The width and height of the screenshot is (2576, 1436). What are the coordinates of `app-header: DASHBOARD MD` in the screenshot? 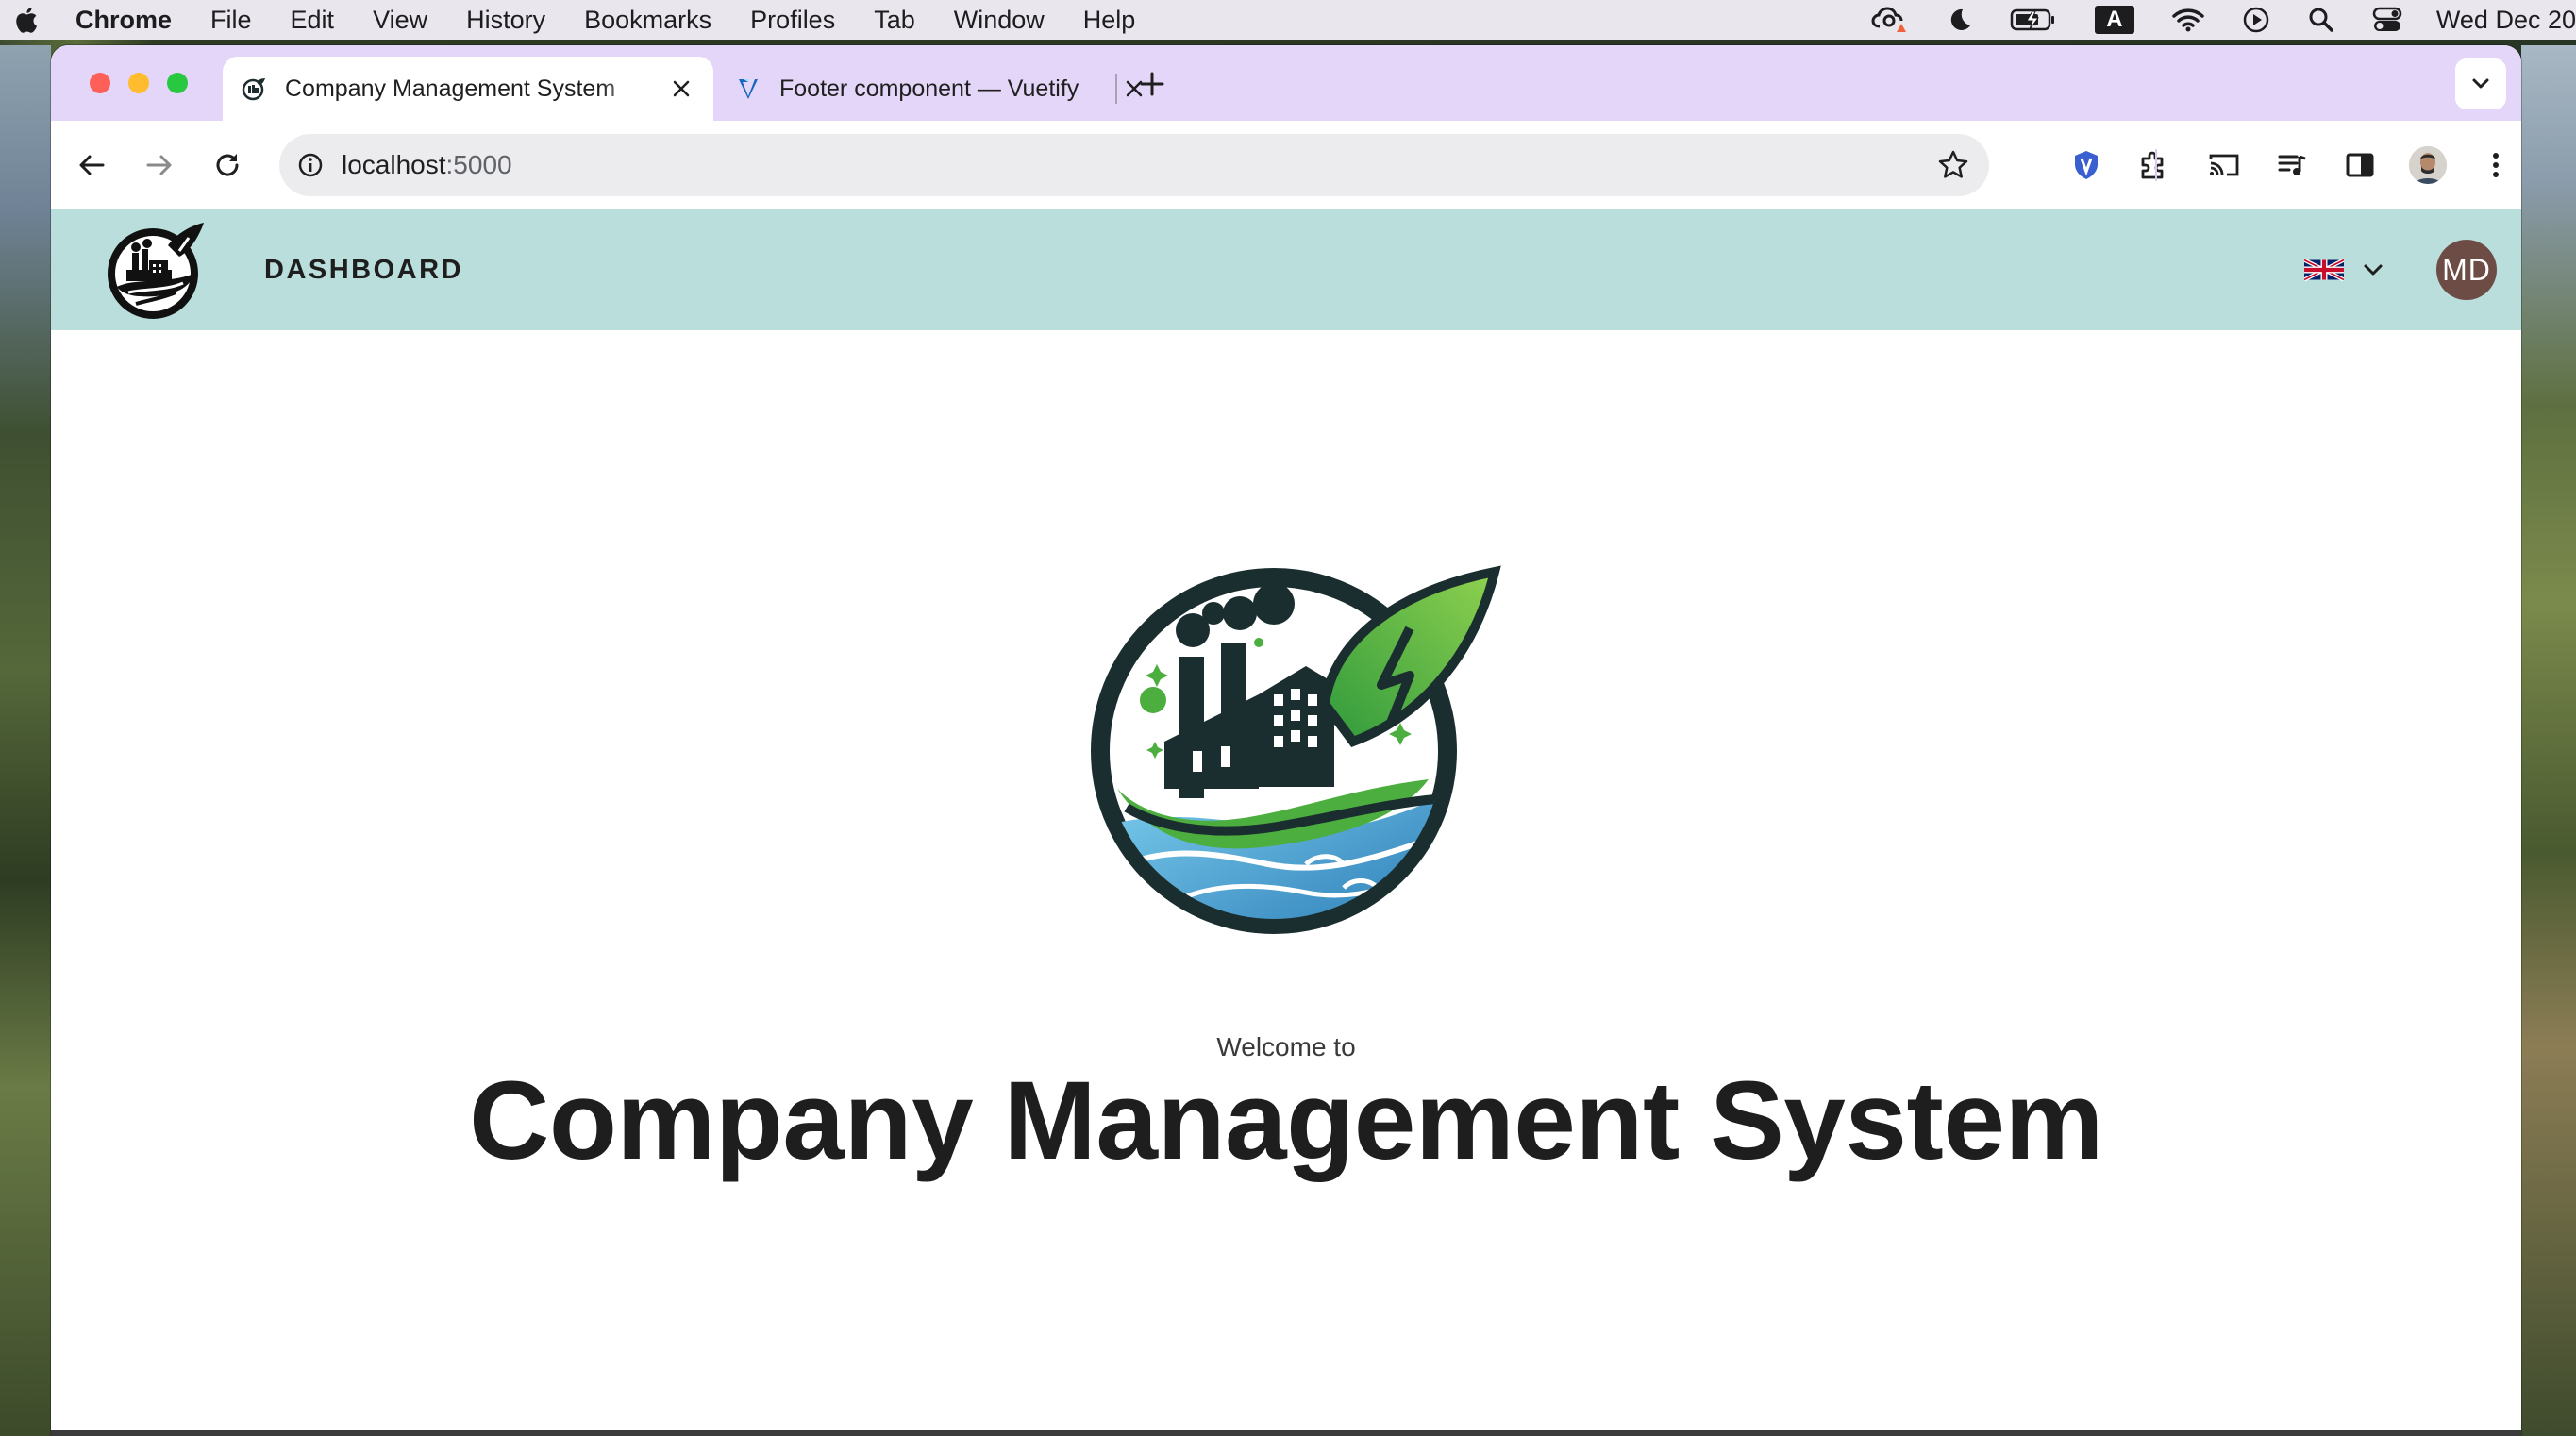 It's located at (1286, 269).